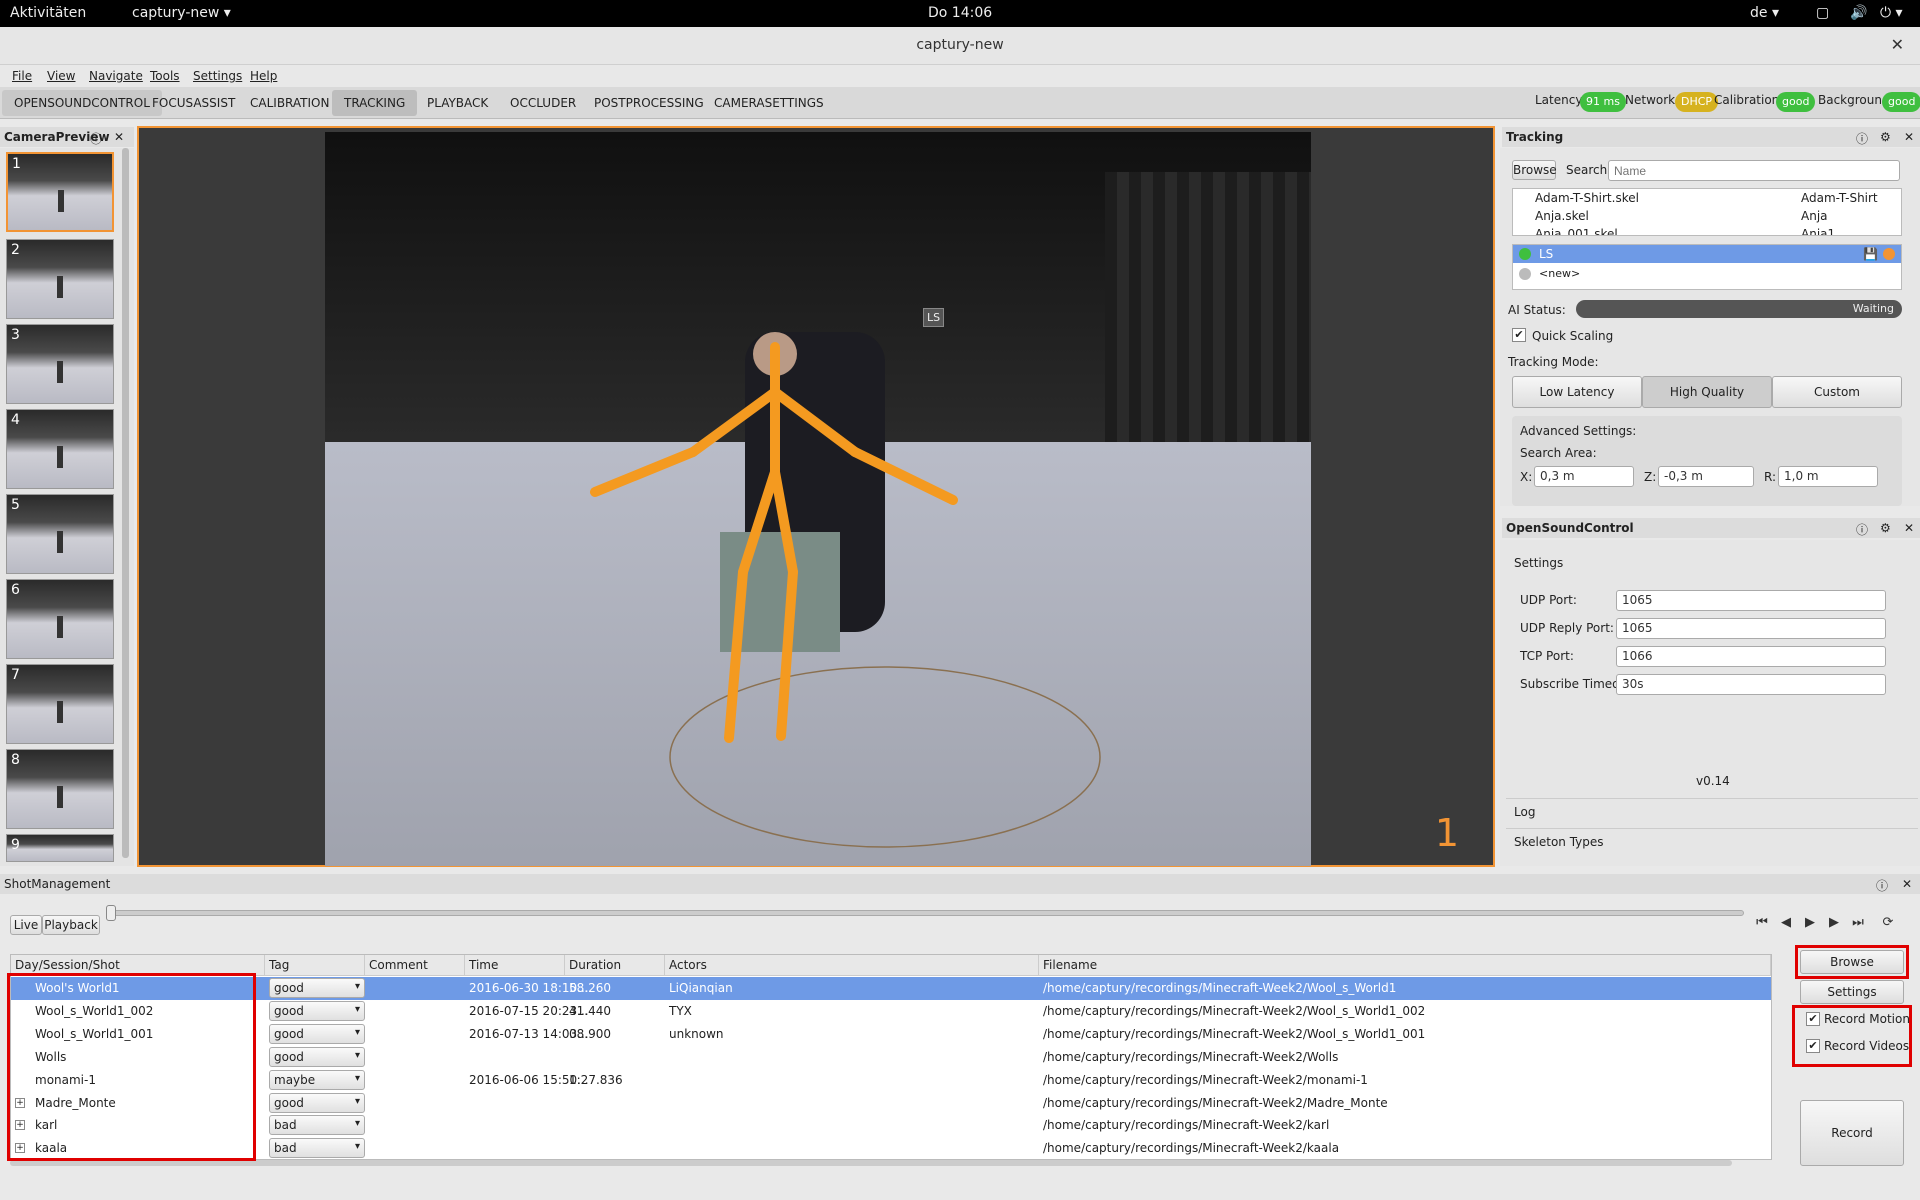  Describe the element at coordinates (1577, 392) in the screenshot. I see `mode-low-latency-button: Low Latency` at that location.